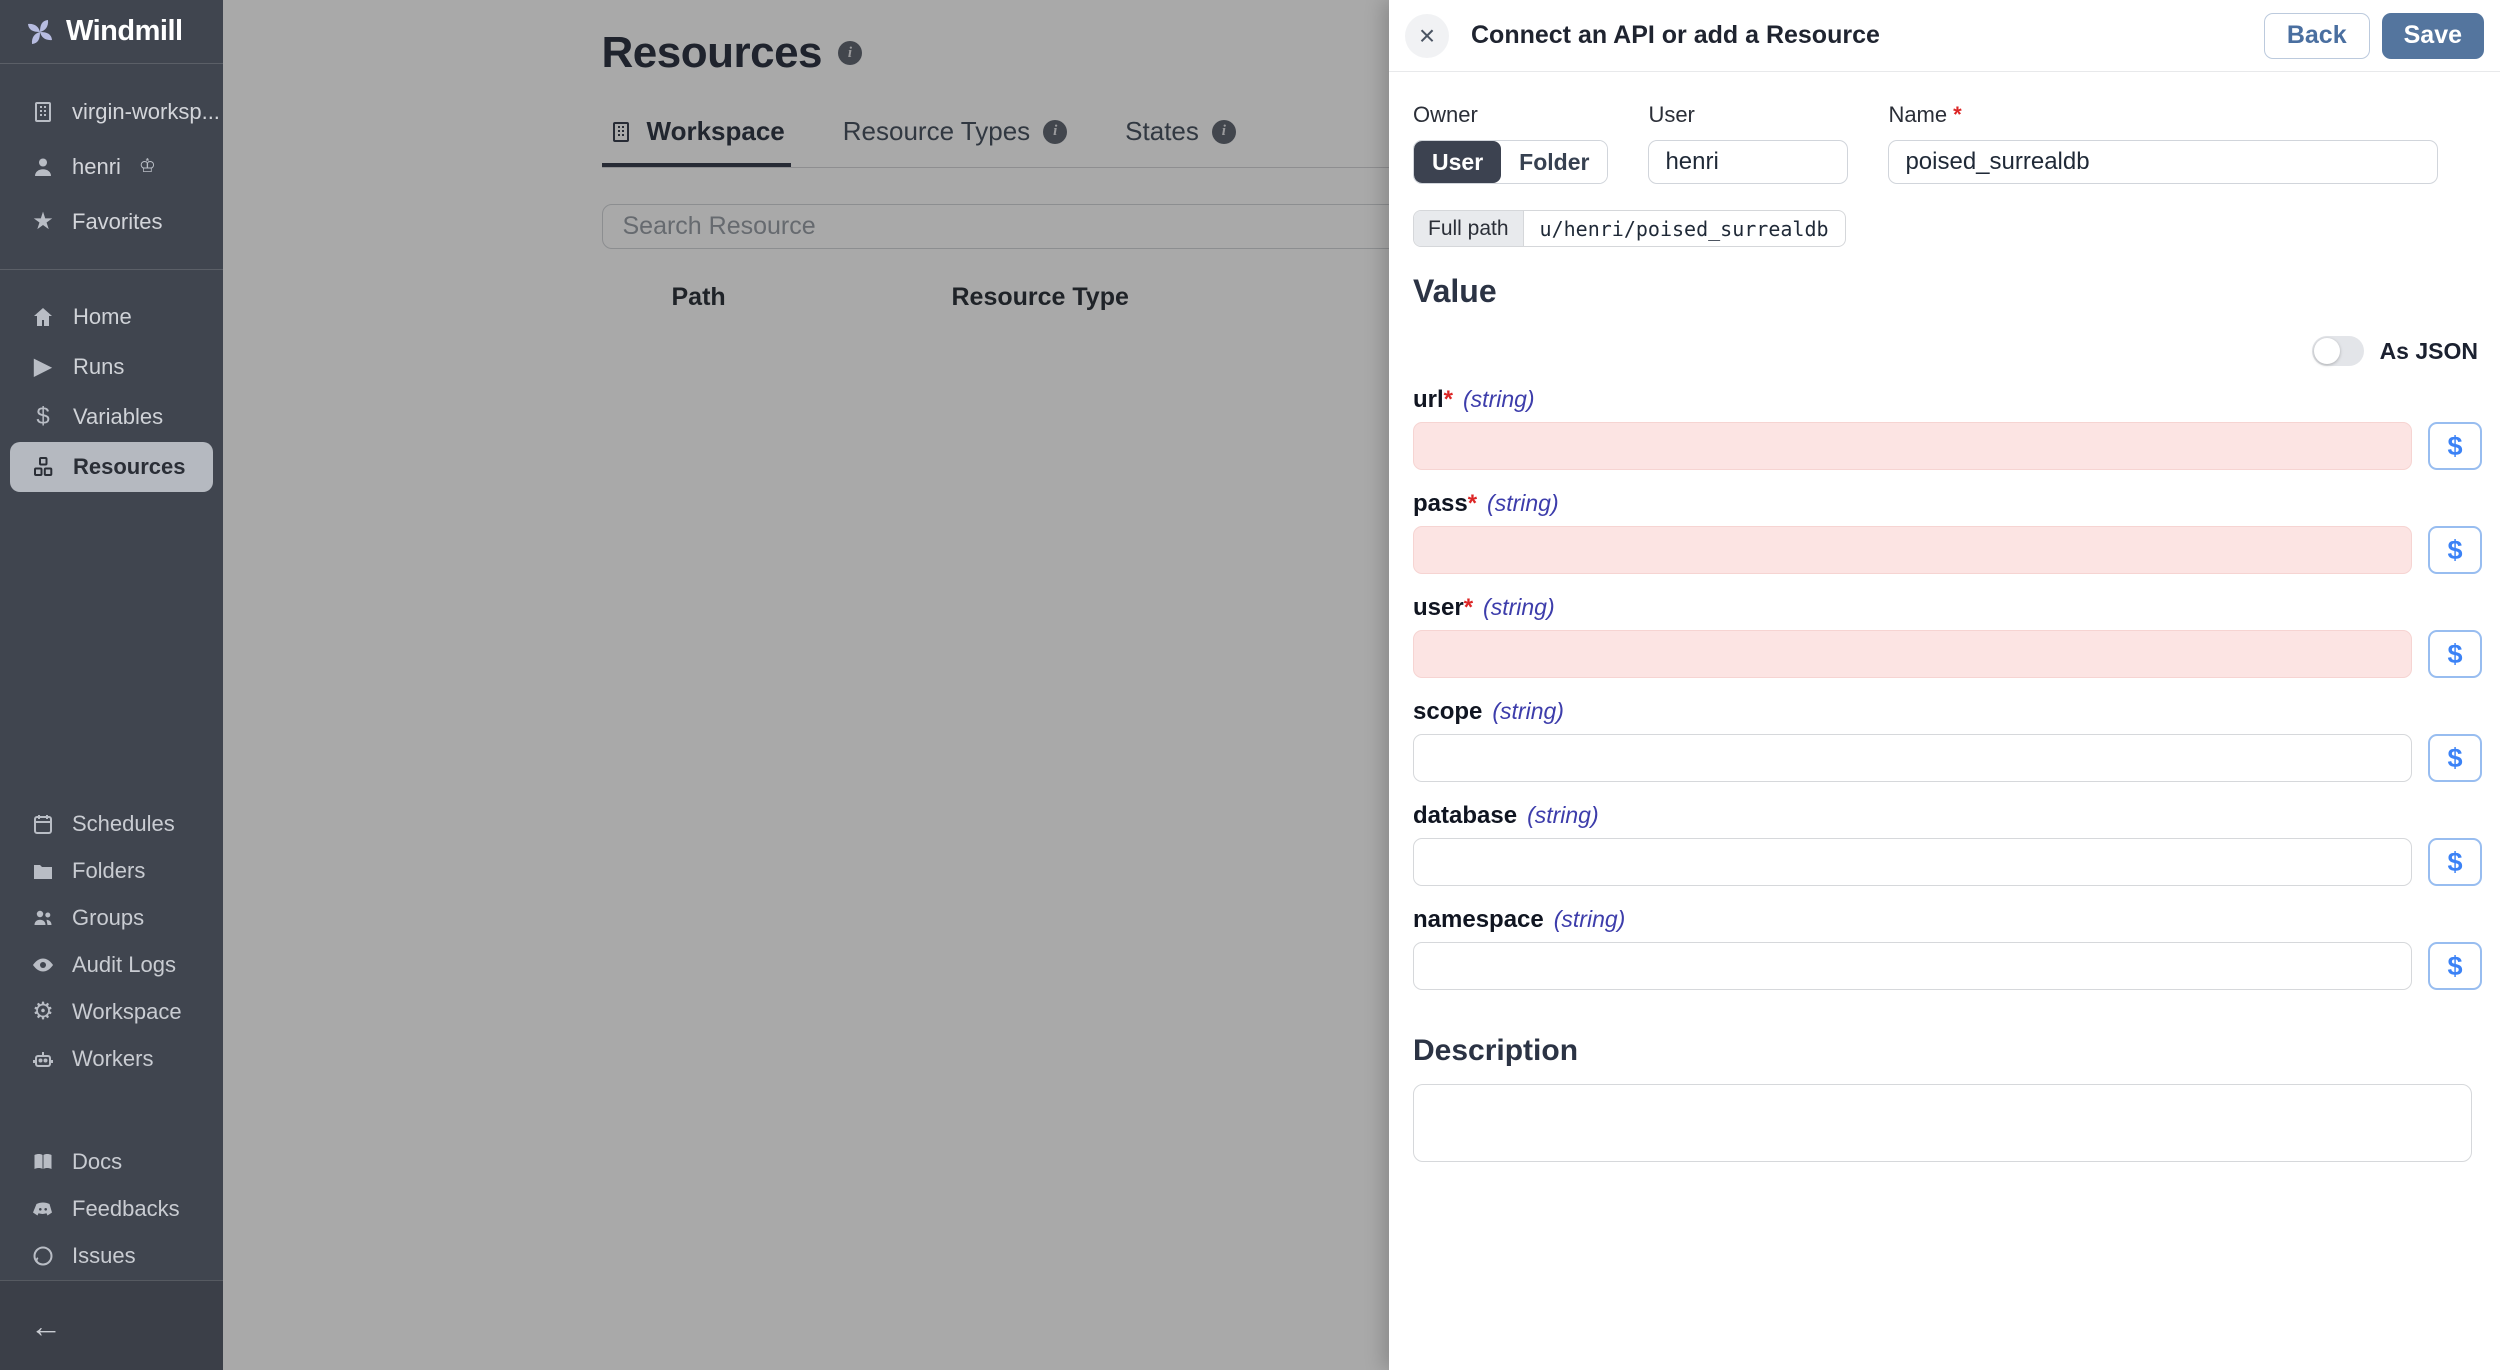  Describe the element at coordinates (43, 366) in the screenshot. I see `play-icon: ▶` at that location.